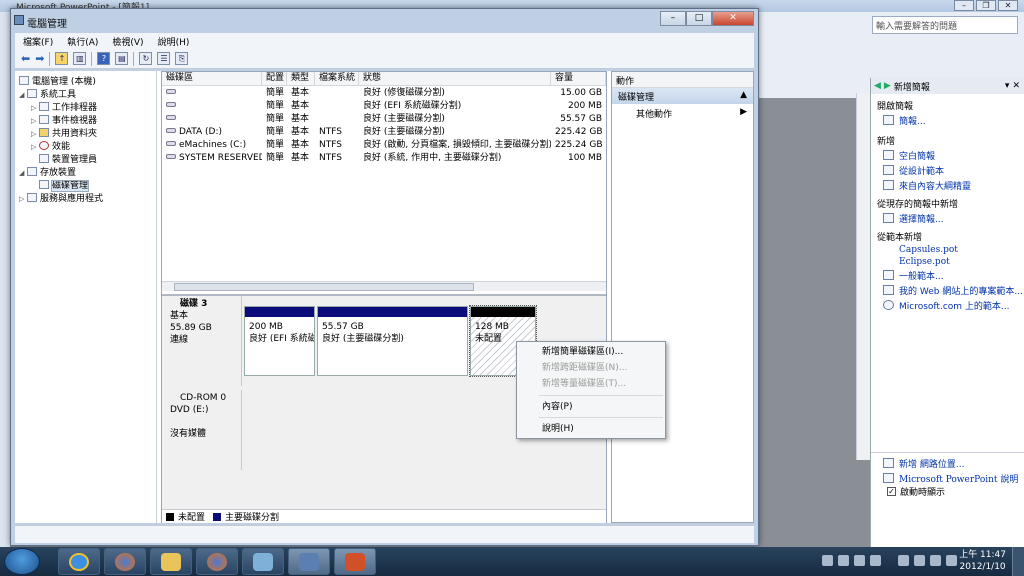  Describe the element at coordinates (964, 5) in the screenshot. I see `minimize-icon: –` at that location.